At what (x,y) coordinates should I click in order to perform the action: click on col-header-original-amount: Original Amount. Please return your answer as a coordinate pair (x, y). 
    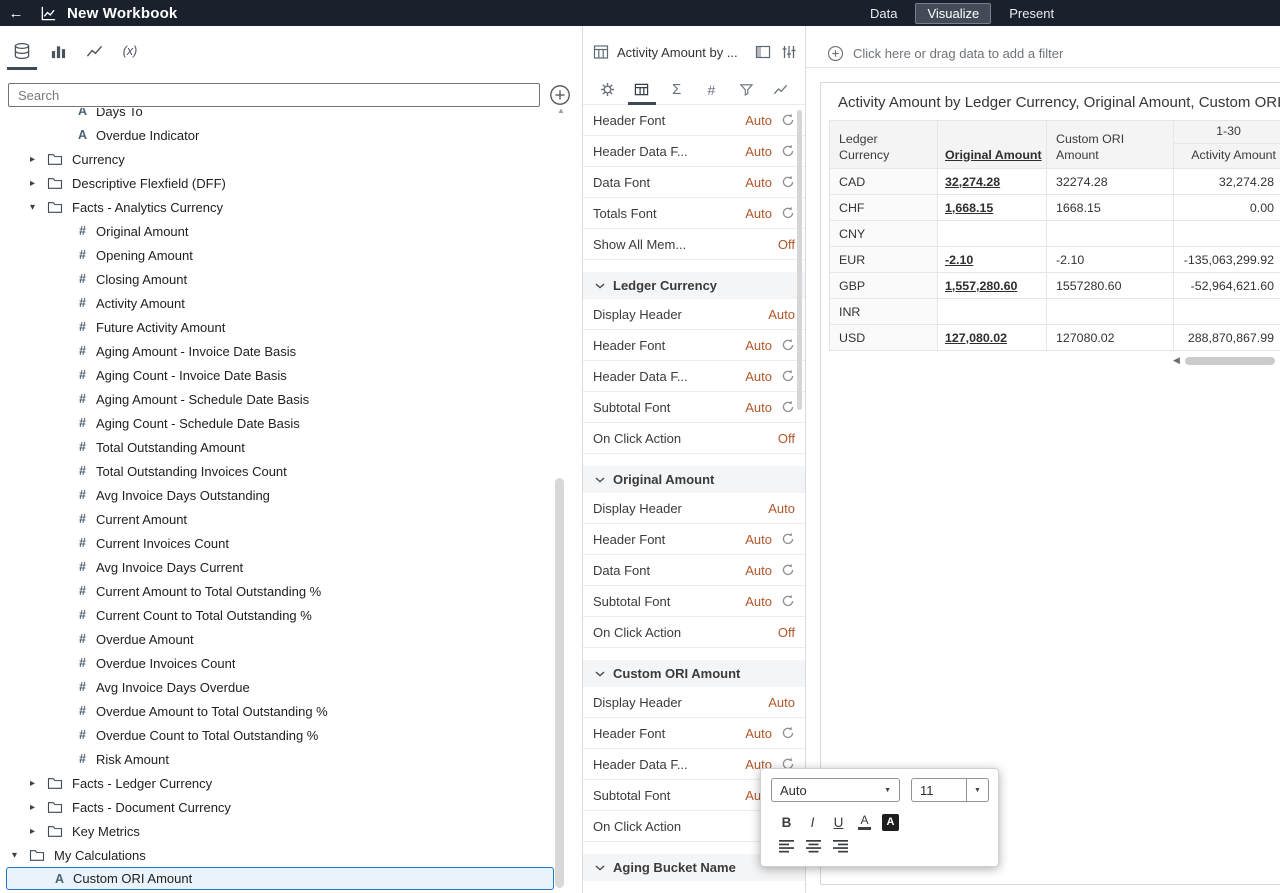
    Looking at the image, I should click on (992, 144).